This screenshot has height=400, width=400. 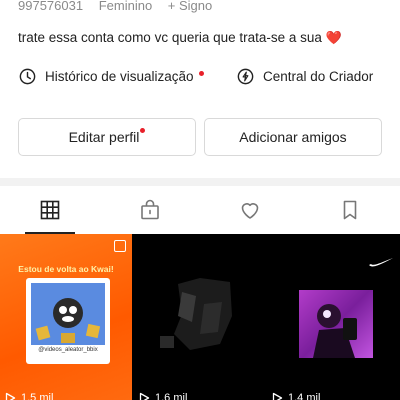 I want to click on add-friends-button: Adicionar amigos, so click(x=293, y=137).